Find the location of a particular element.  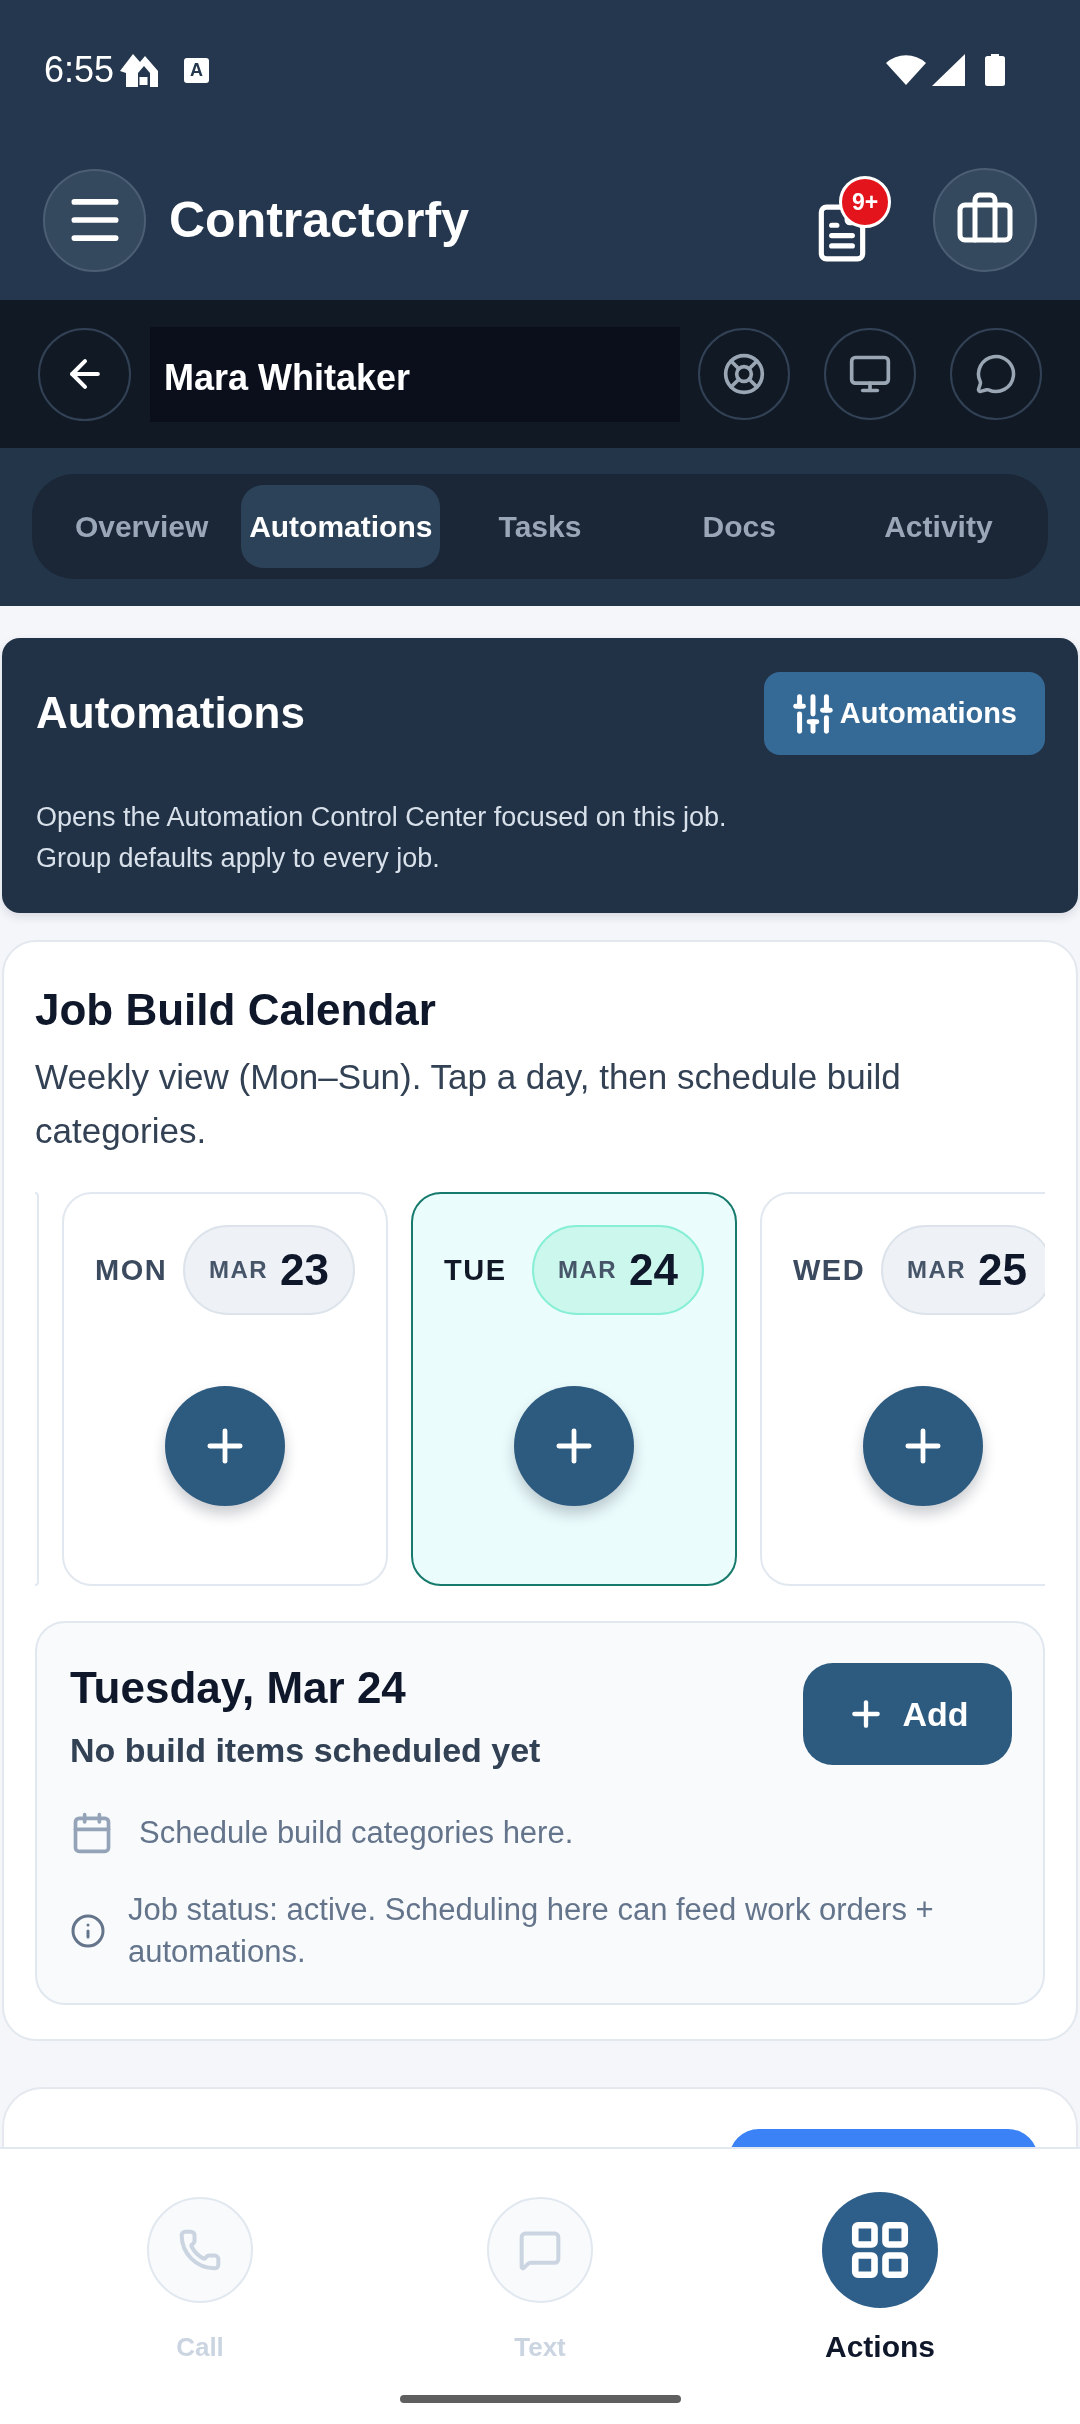

help-button is located at coordinates (744, 374).